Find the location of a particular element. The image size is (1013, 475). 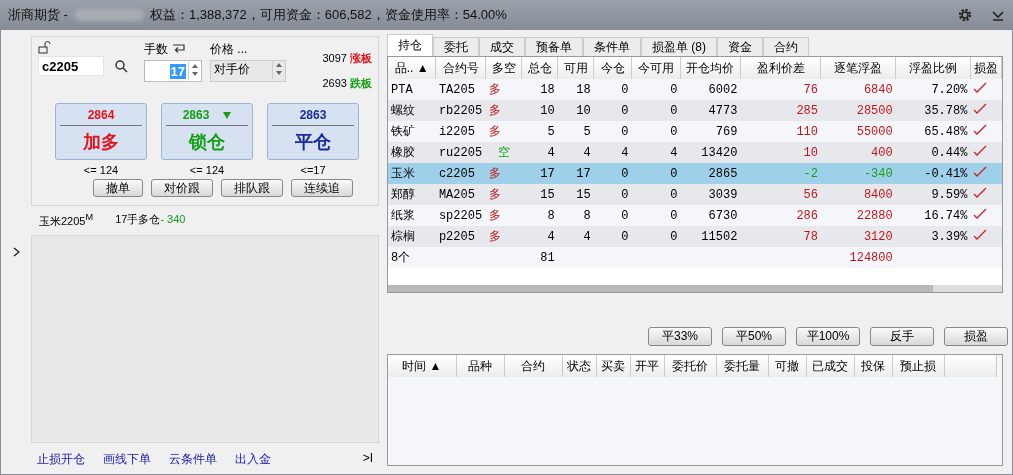

table-cell: 橡胶 is located at coordinates (412, 152).